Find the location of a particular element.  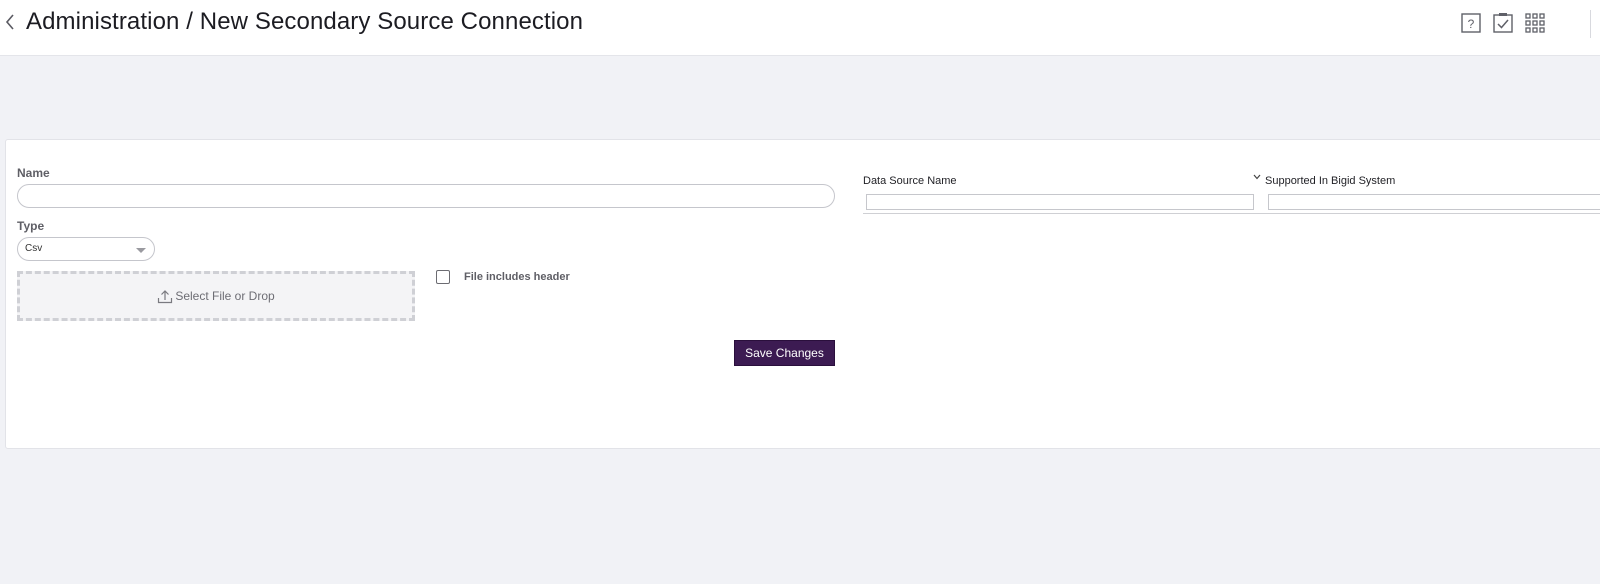

chevron-left-icon is located at coordinates (9, 22).